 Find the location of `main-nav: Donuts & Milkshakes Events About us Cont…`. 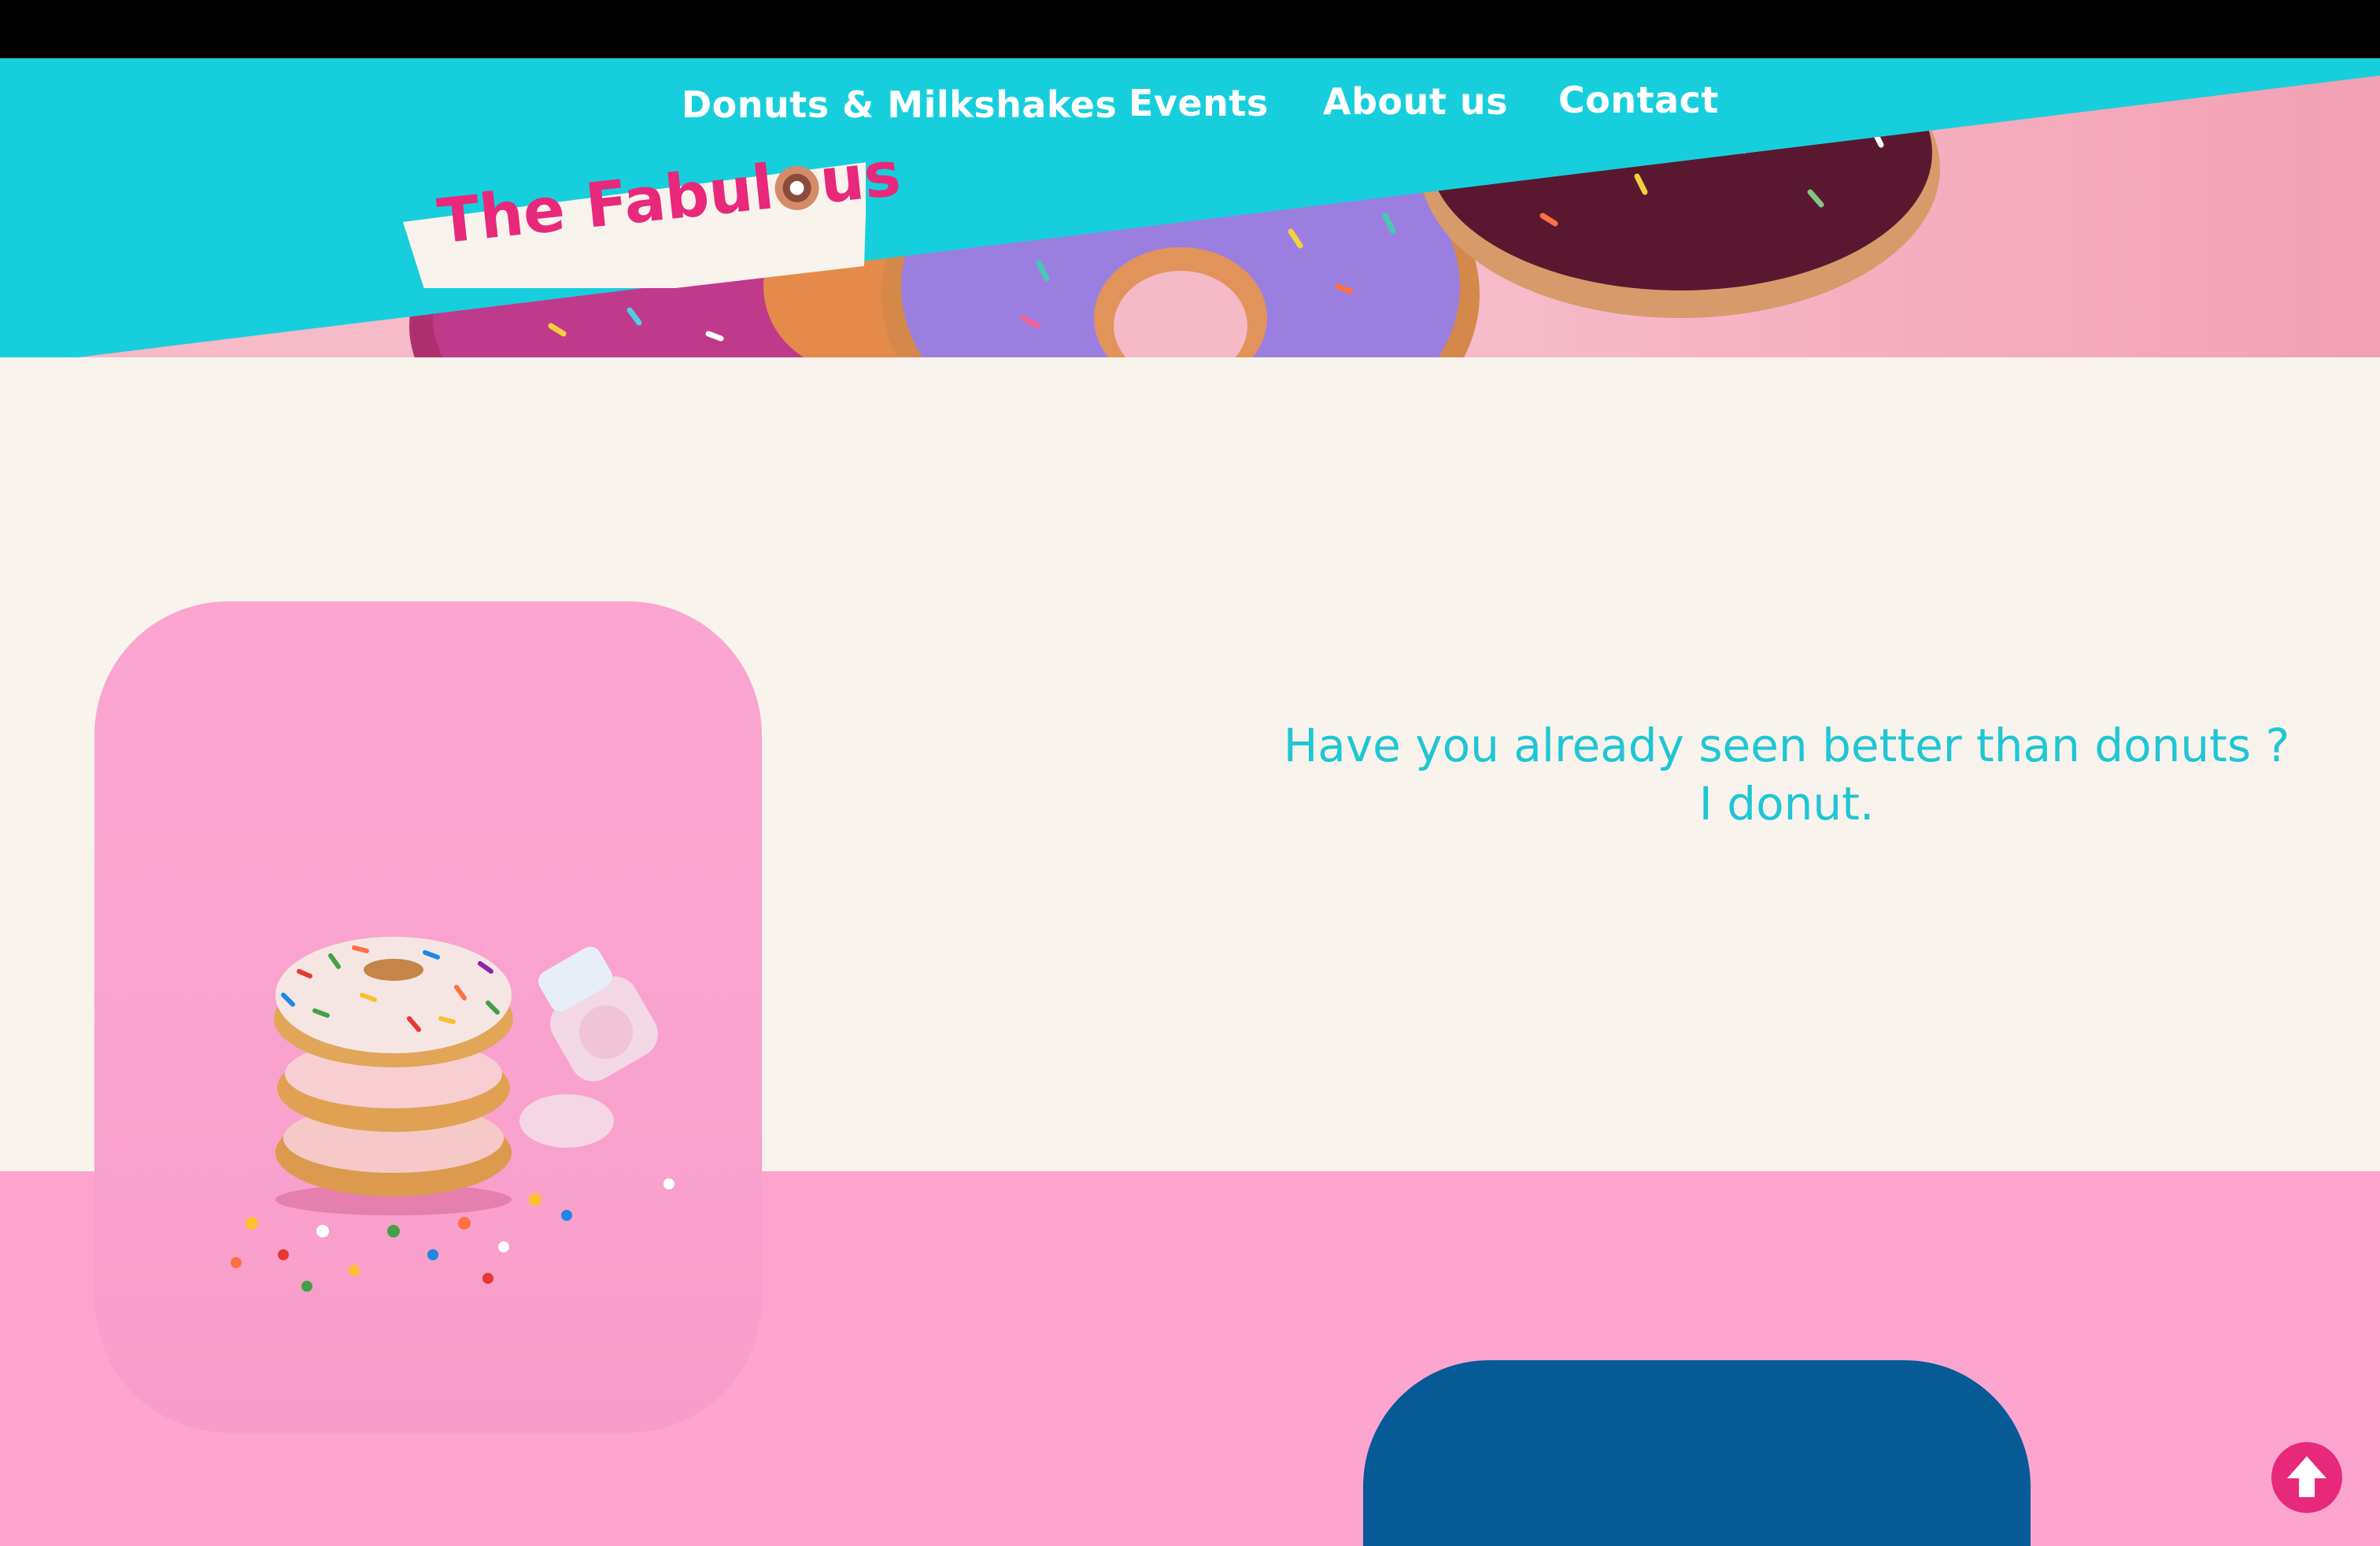

main-nav: Donuts & Milkshakes Events About us Cont… is located at coordinates (1190, 137).